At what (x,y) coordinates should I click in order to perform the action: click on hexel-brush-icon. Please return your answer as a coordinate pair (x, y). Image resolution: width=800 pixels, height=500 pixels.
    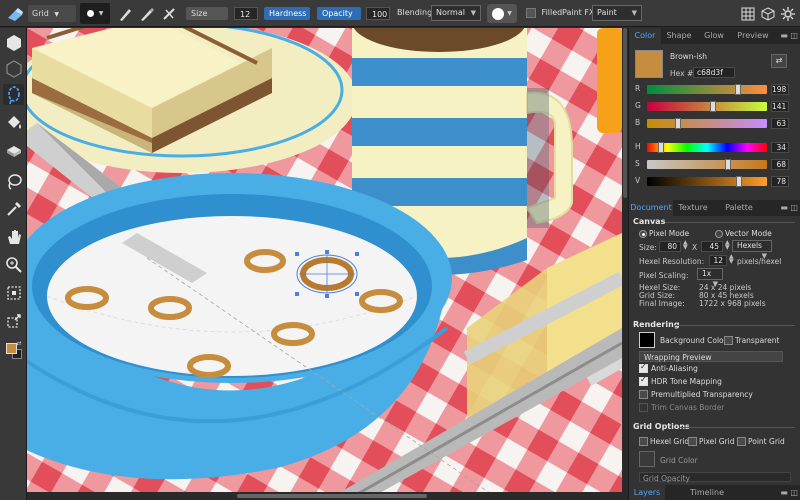
    Looking at the image, I should click on (15, 13).